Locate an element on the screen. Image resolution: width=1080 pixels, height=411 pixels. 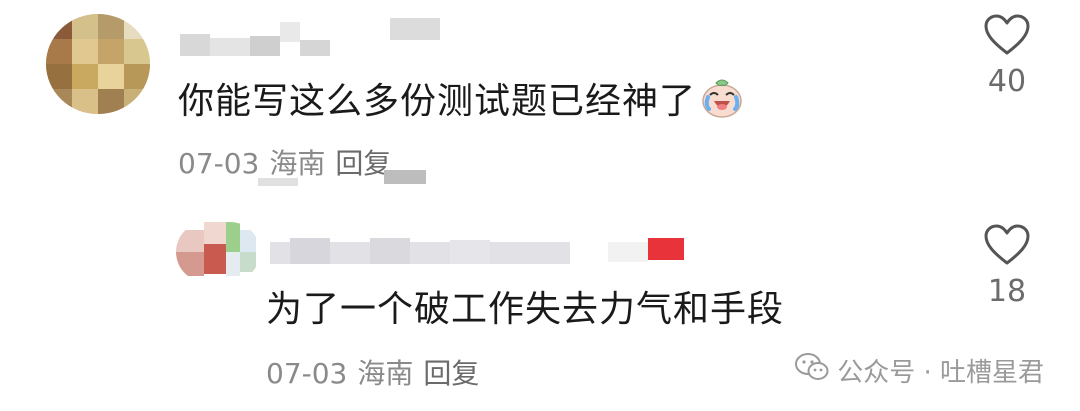
username-redacted is located at coordinates (480, 250).